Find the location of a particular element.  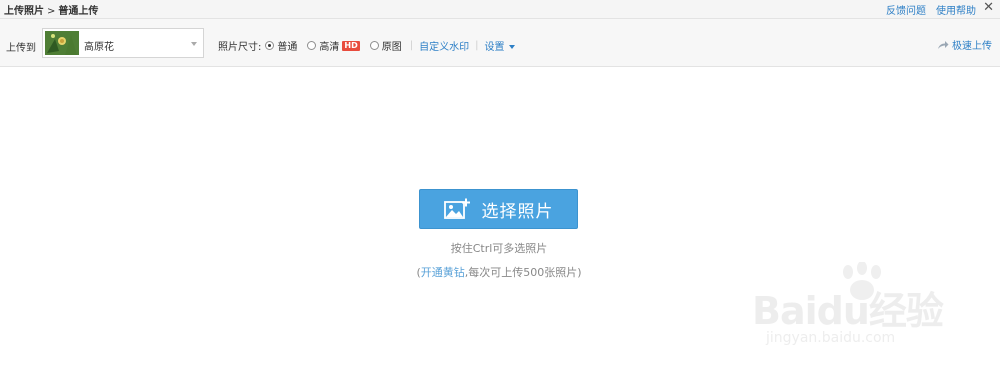

close-icon: ✕ is located at coordinates (988, 8).